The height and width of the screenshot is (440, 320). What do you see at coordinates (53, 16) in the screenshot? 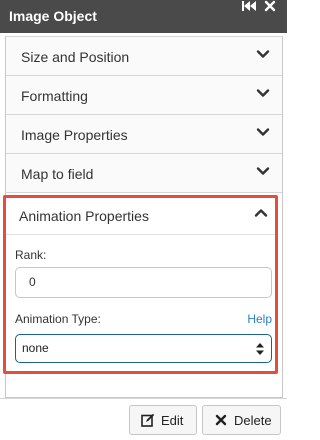
I see `panel-title: Image Object` at bounding box center [53, 16].